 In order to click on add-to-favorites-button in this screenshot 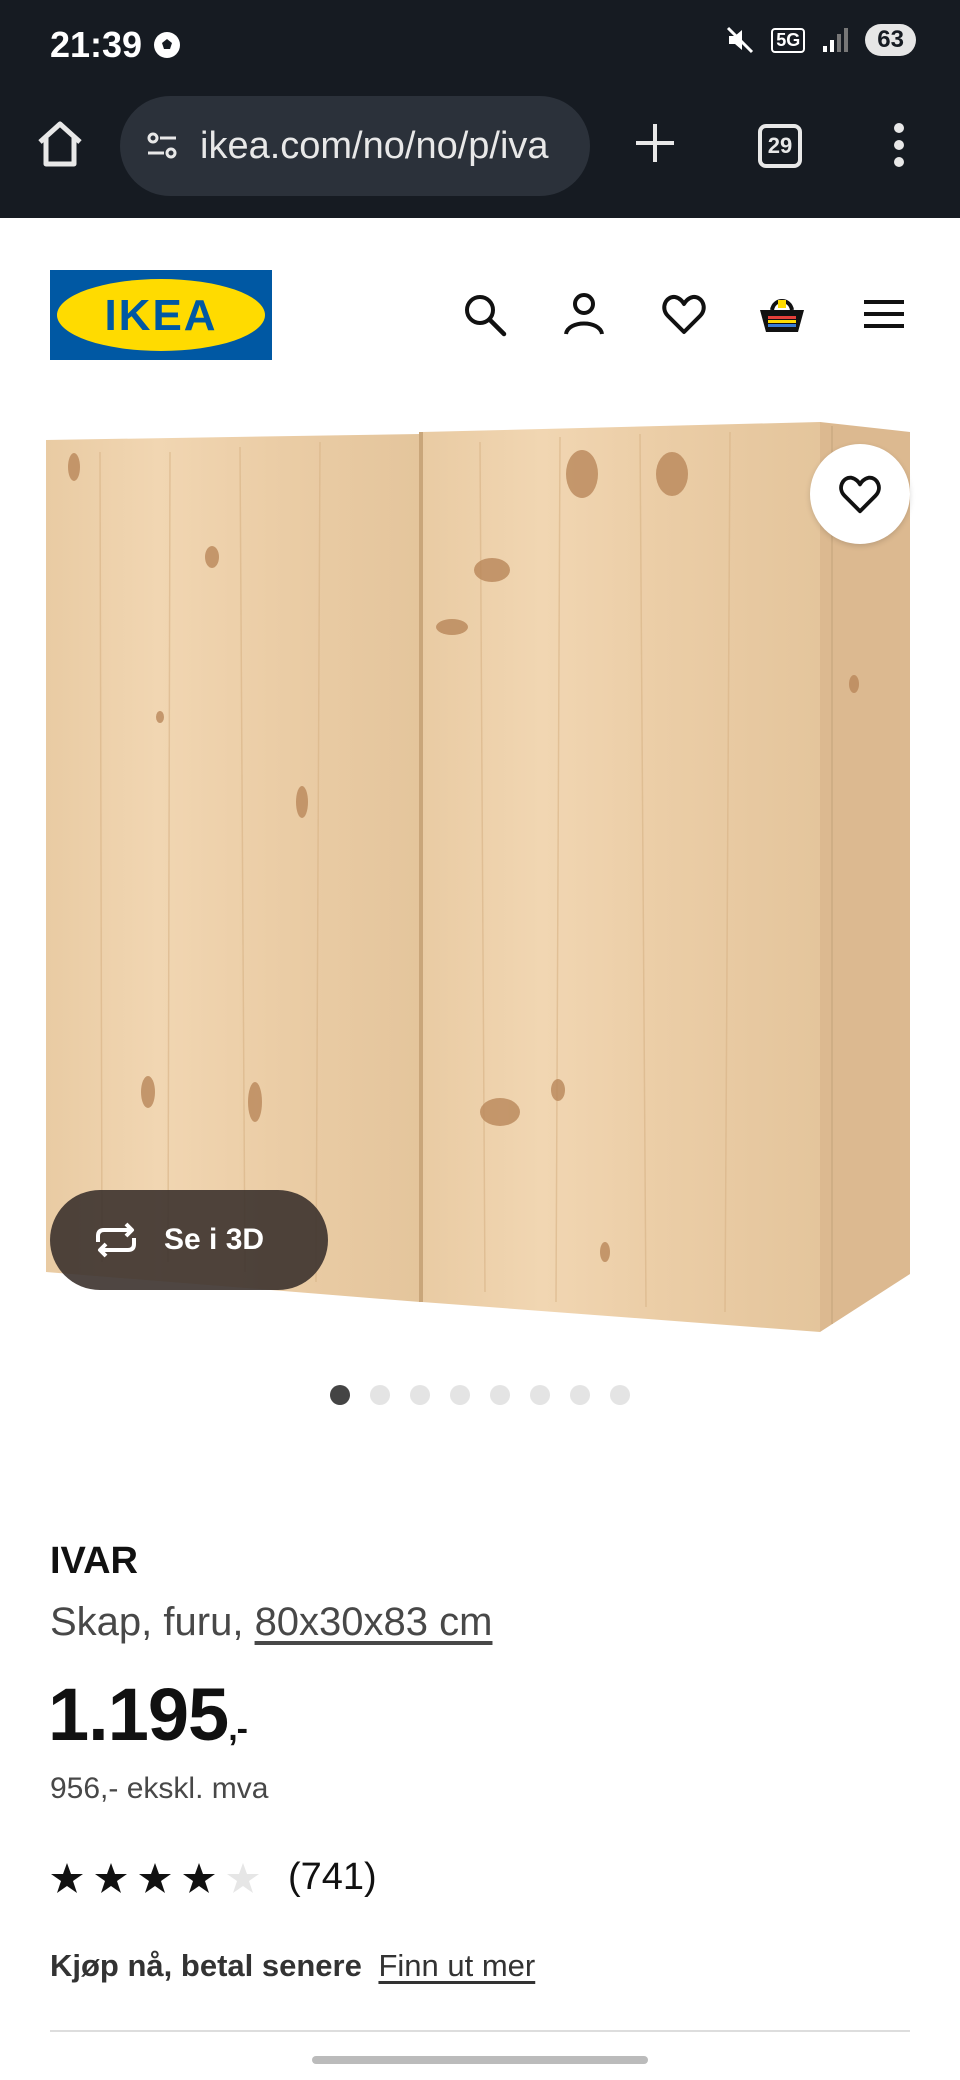, I will do `click(860, 494)`.